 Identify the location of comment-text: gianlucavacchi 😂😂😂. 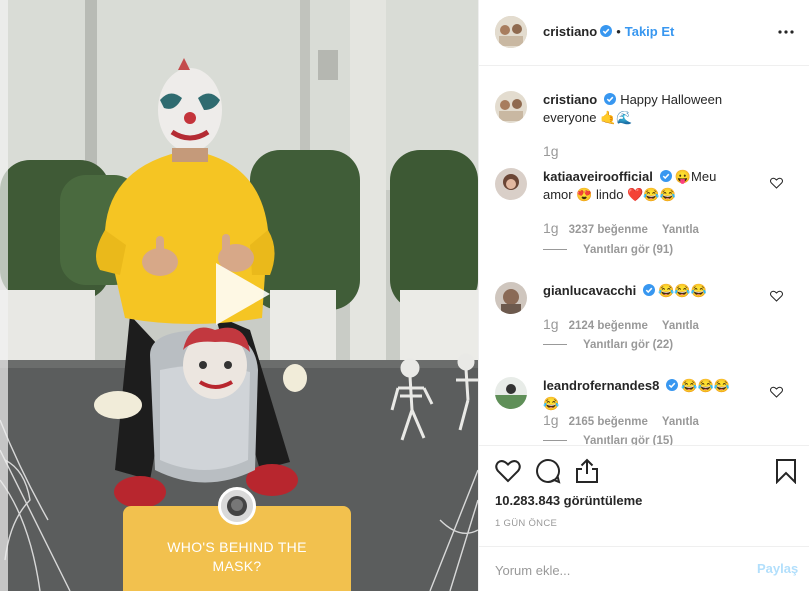
(643, 291).